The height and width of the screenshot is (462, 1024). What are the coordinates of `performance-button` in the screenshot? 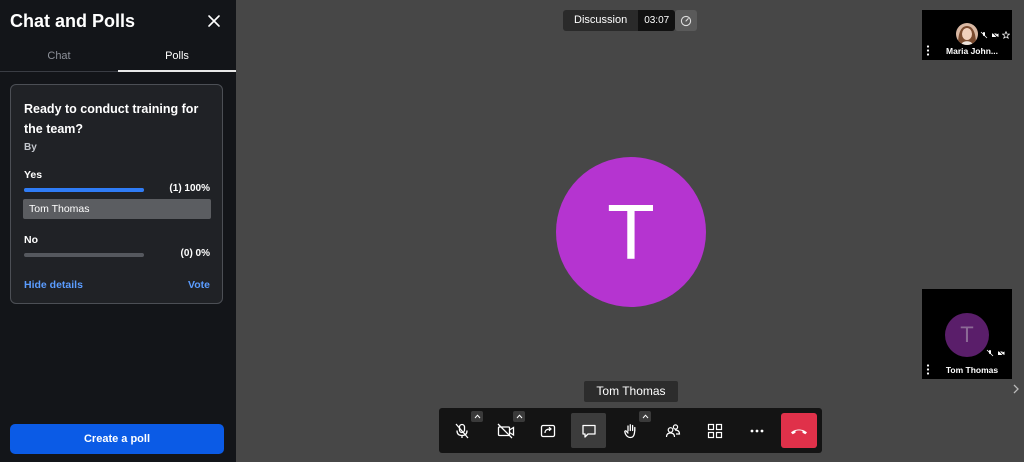 It's located at (686, 20).